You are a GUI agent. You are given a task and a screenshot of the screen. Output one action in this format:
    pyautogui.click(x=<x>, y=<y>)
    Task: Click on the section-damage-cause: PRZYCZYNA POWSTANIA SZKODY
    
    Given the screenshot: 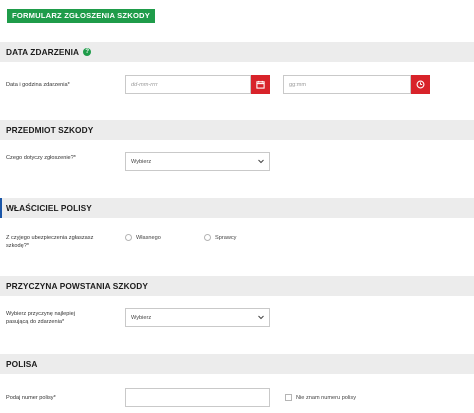 What is the action you would take?
    pyautogui.click(x=237, y=286)
    